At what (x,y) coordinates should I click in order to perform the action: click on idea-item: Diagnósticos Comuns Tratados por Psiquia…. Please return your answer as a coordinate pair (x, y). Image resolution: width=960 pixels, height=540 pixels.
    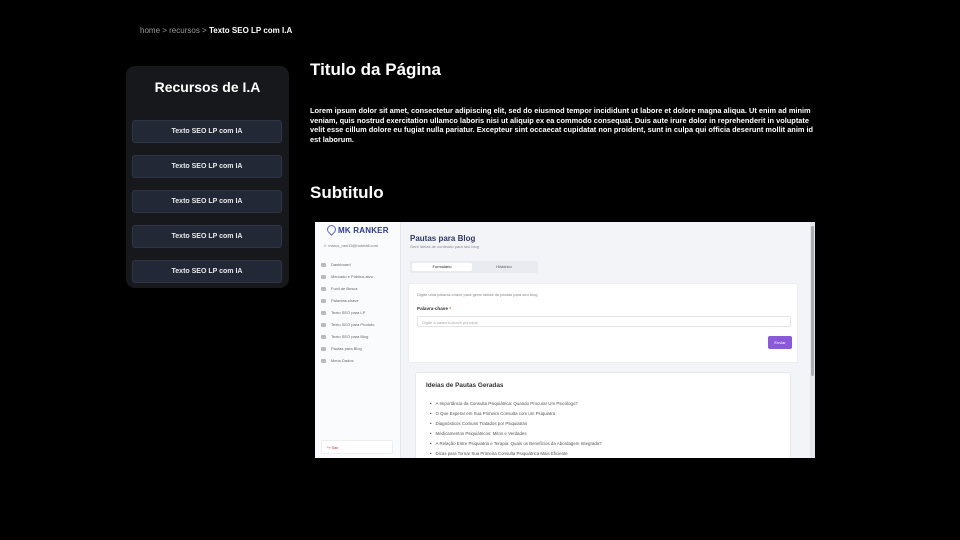
    Looking at the image, I should click on (479, 423).